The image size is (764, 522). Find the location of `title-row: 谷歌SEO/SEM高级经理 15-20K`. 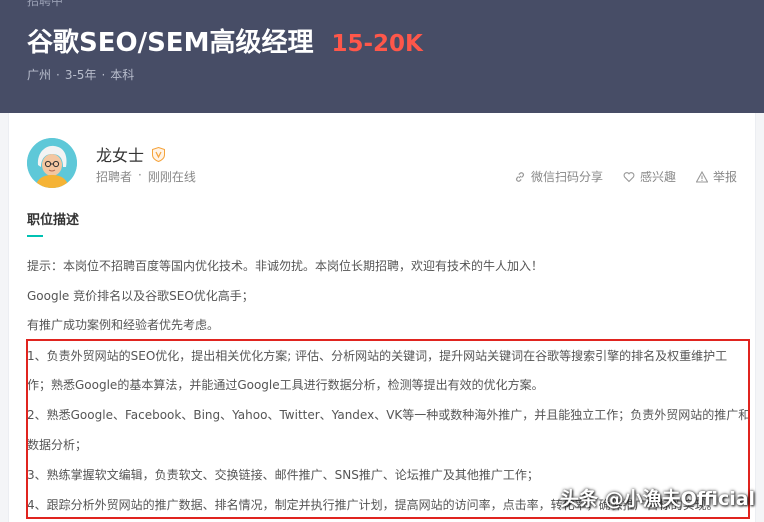

title-row: 谷歌SEO/SEM高级经理 15-20K is located at coordinates (225, 40).